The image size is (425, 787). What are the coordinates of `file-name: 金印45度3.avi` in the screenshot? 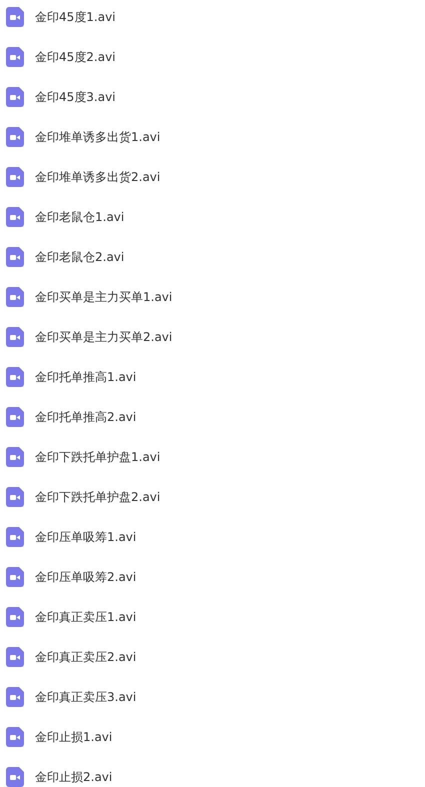 It's located at (75, 97).